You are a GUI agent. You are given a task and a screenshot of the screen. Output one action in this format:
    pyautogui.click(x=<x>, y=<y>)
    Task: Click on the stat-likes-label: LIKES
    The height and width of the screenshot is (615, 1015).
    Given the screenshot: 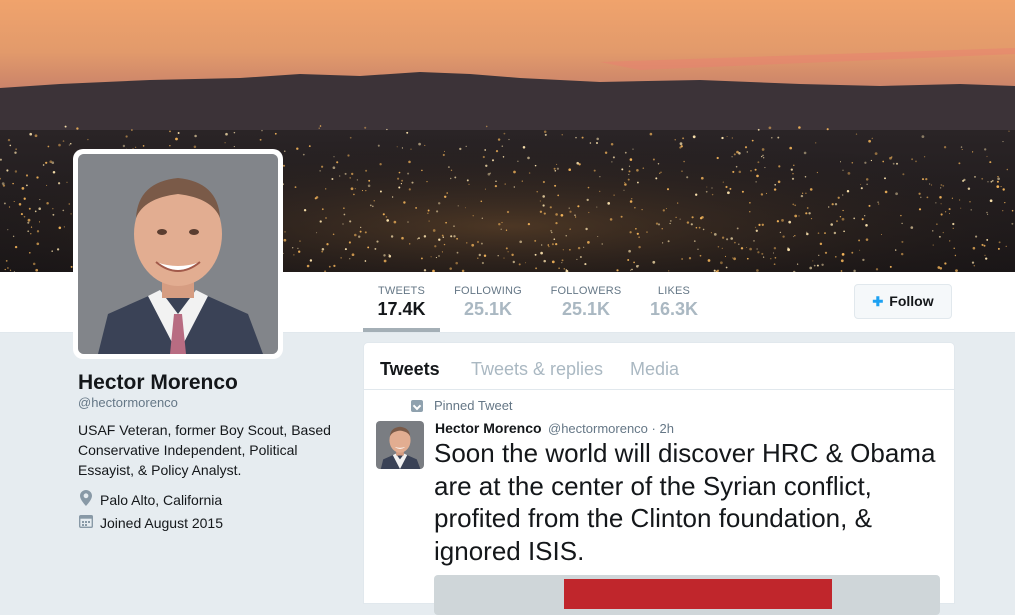 What is the action you would take?
    pyautogui.click(x=674, y=291)
    